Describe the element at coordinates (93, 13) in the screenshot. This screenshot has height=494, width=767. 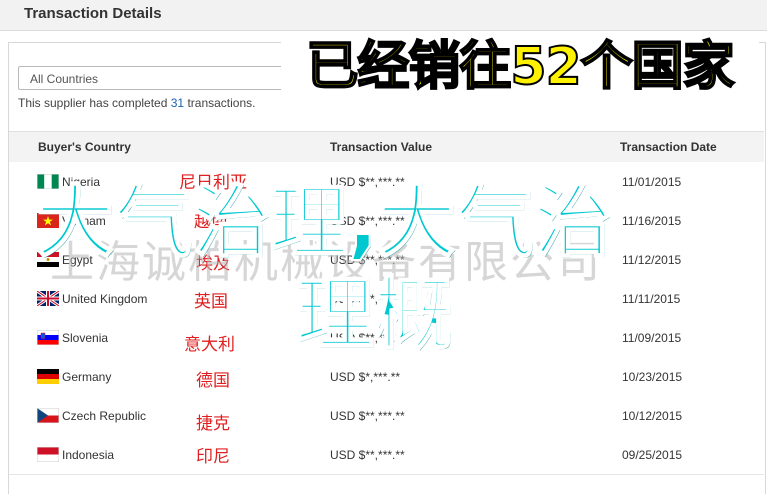
I see `page-title: Transaction Details` at that location.